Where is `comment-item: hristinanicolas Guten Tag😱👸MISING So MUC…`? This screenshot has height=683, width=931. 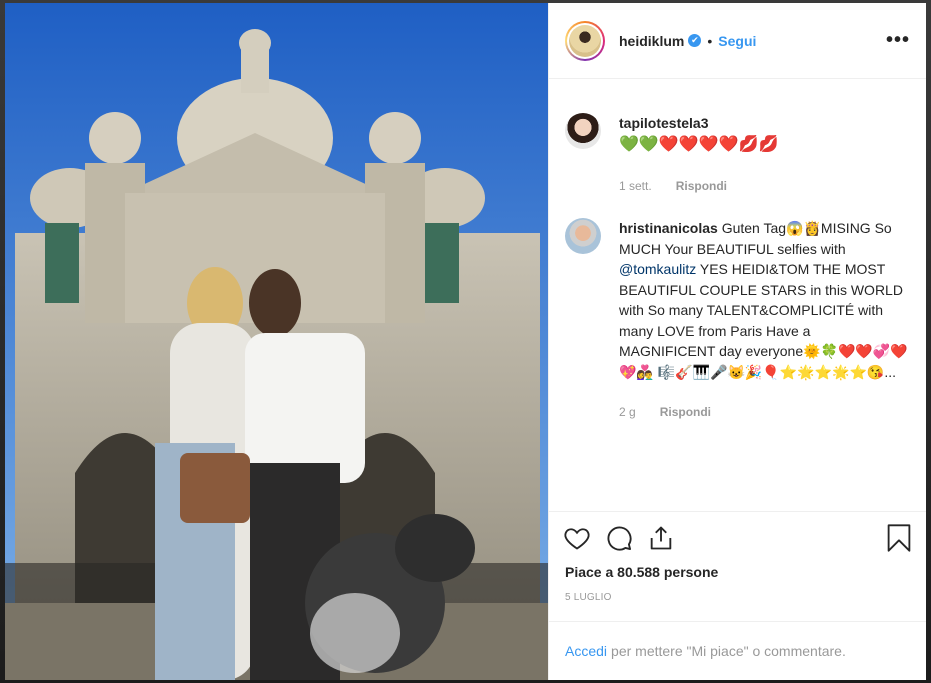
comment-item: hristinanicolas Guten Tag😱👸MISING So MUC… is located at coordinates (737, 320).